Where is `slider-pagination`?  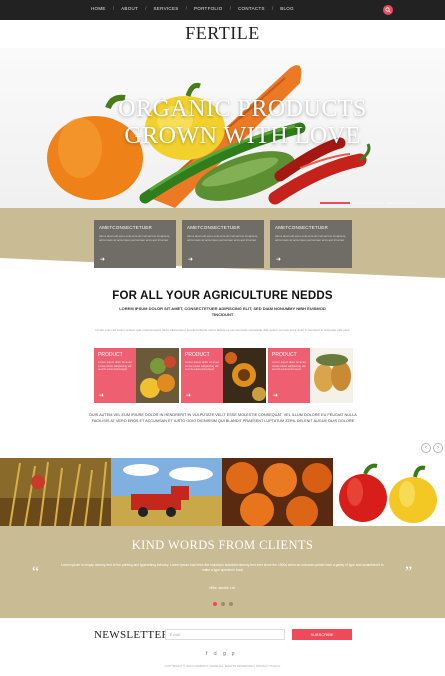 slider-pagination is located at coordinates (368, 203).